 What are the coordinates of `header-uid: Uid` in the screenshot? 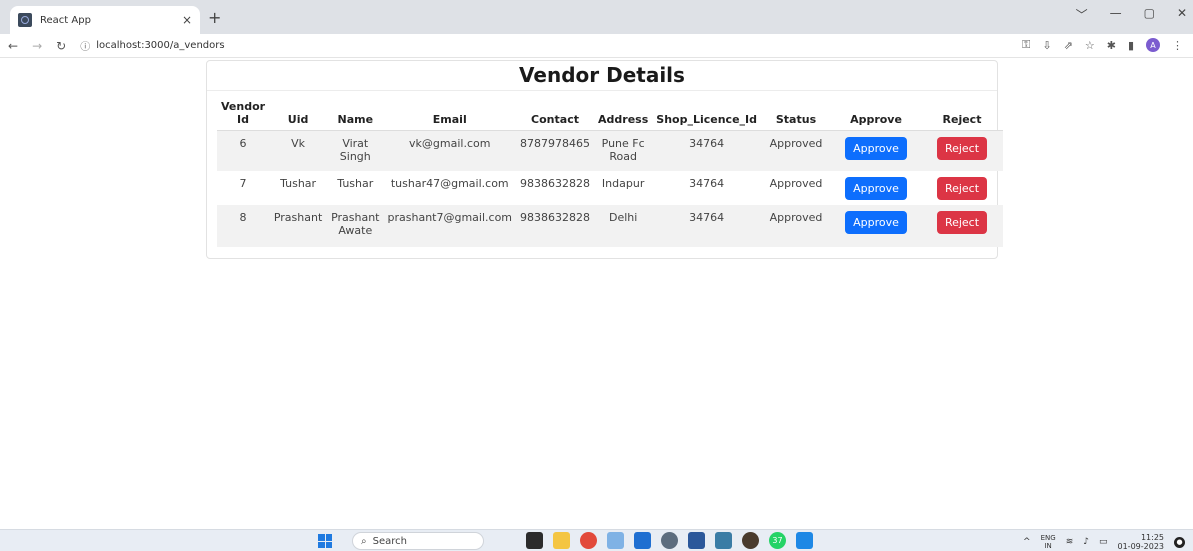 It's located at (298, 112).